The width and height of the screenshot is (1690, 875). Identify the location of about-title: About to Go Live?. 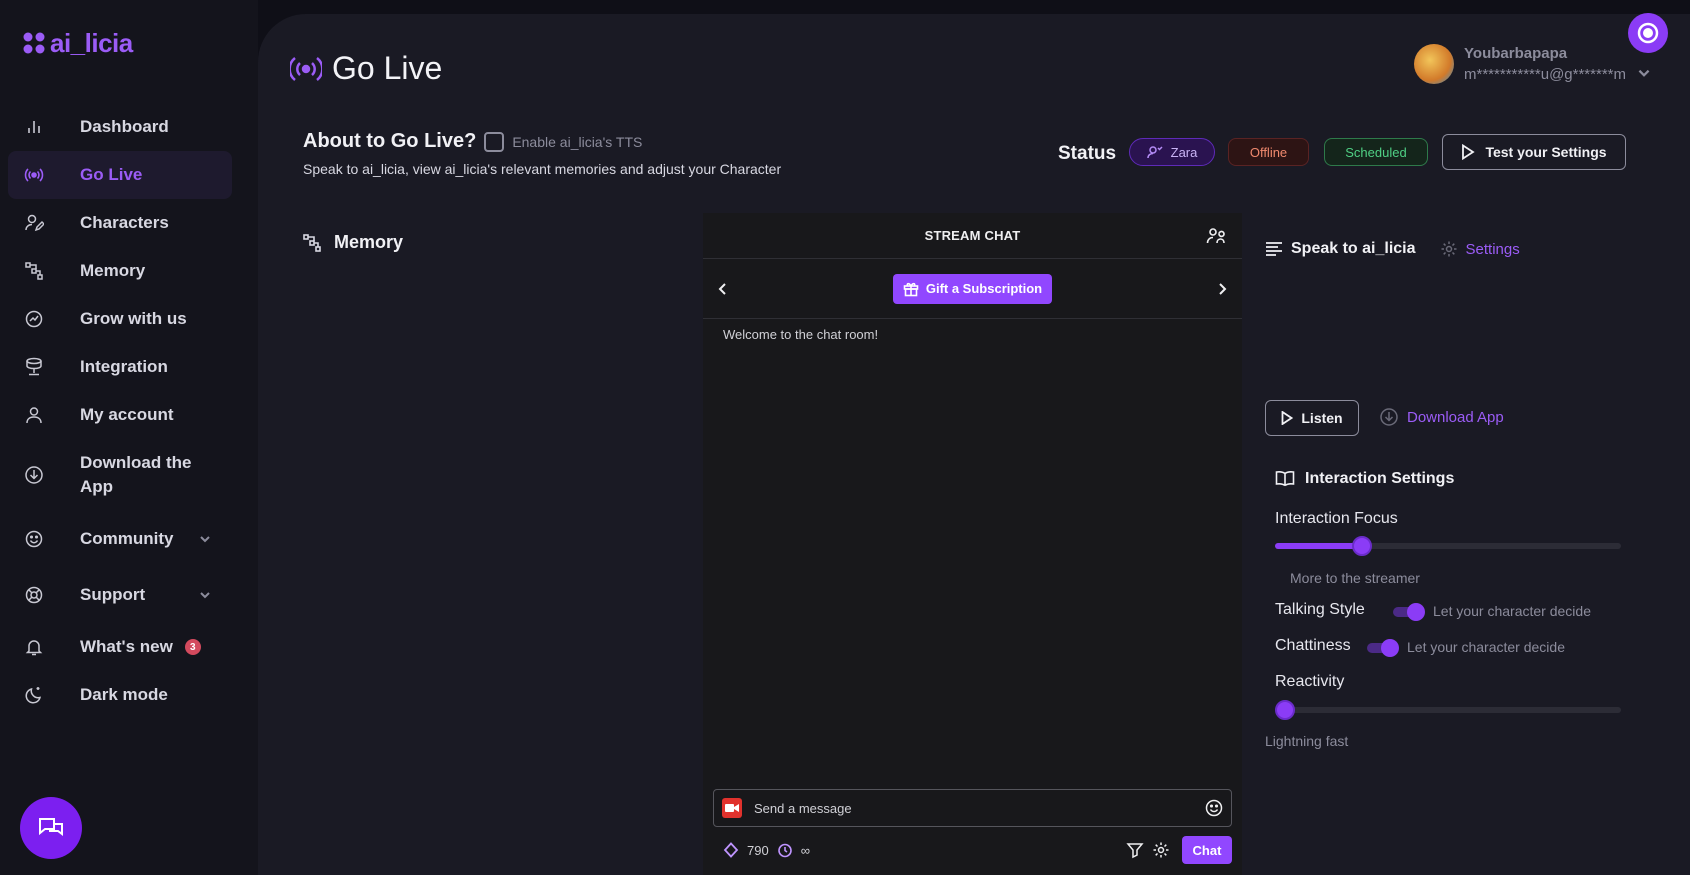
(390, 141).